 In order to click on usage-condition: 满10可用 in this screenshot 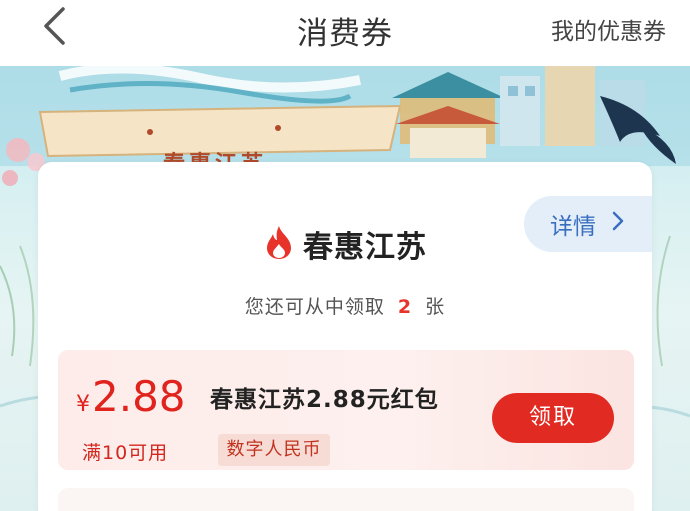, I will do `click(125, 453)`.